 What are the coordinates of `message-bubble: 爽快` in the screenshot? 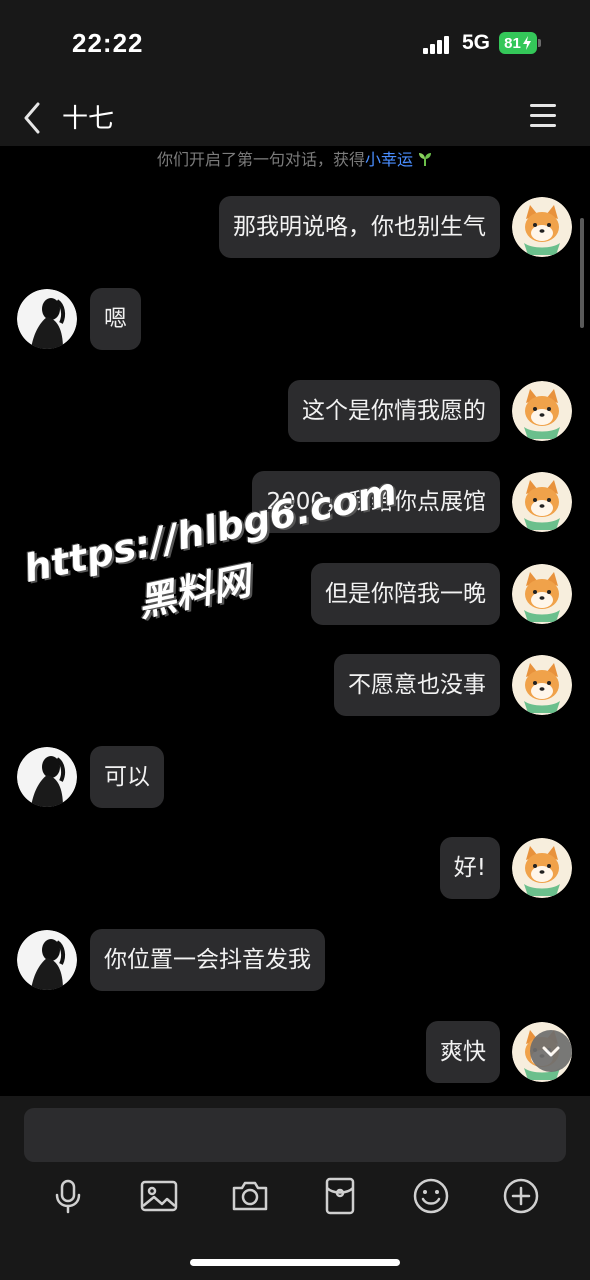 It's located at (463, 1052).